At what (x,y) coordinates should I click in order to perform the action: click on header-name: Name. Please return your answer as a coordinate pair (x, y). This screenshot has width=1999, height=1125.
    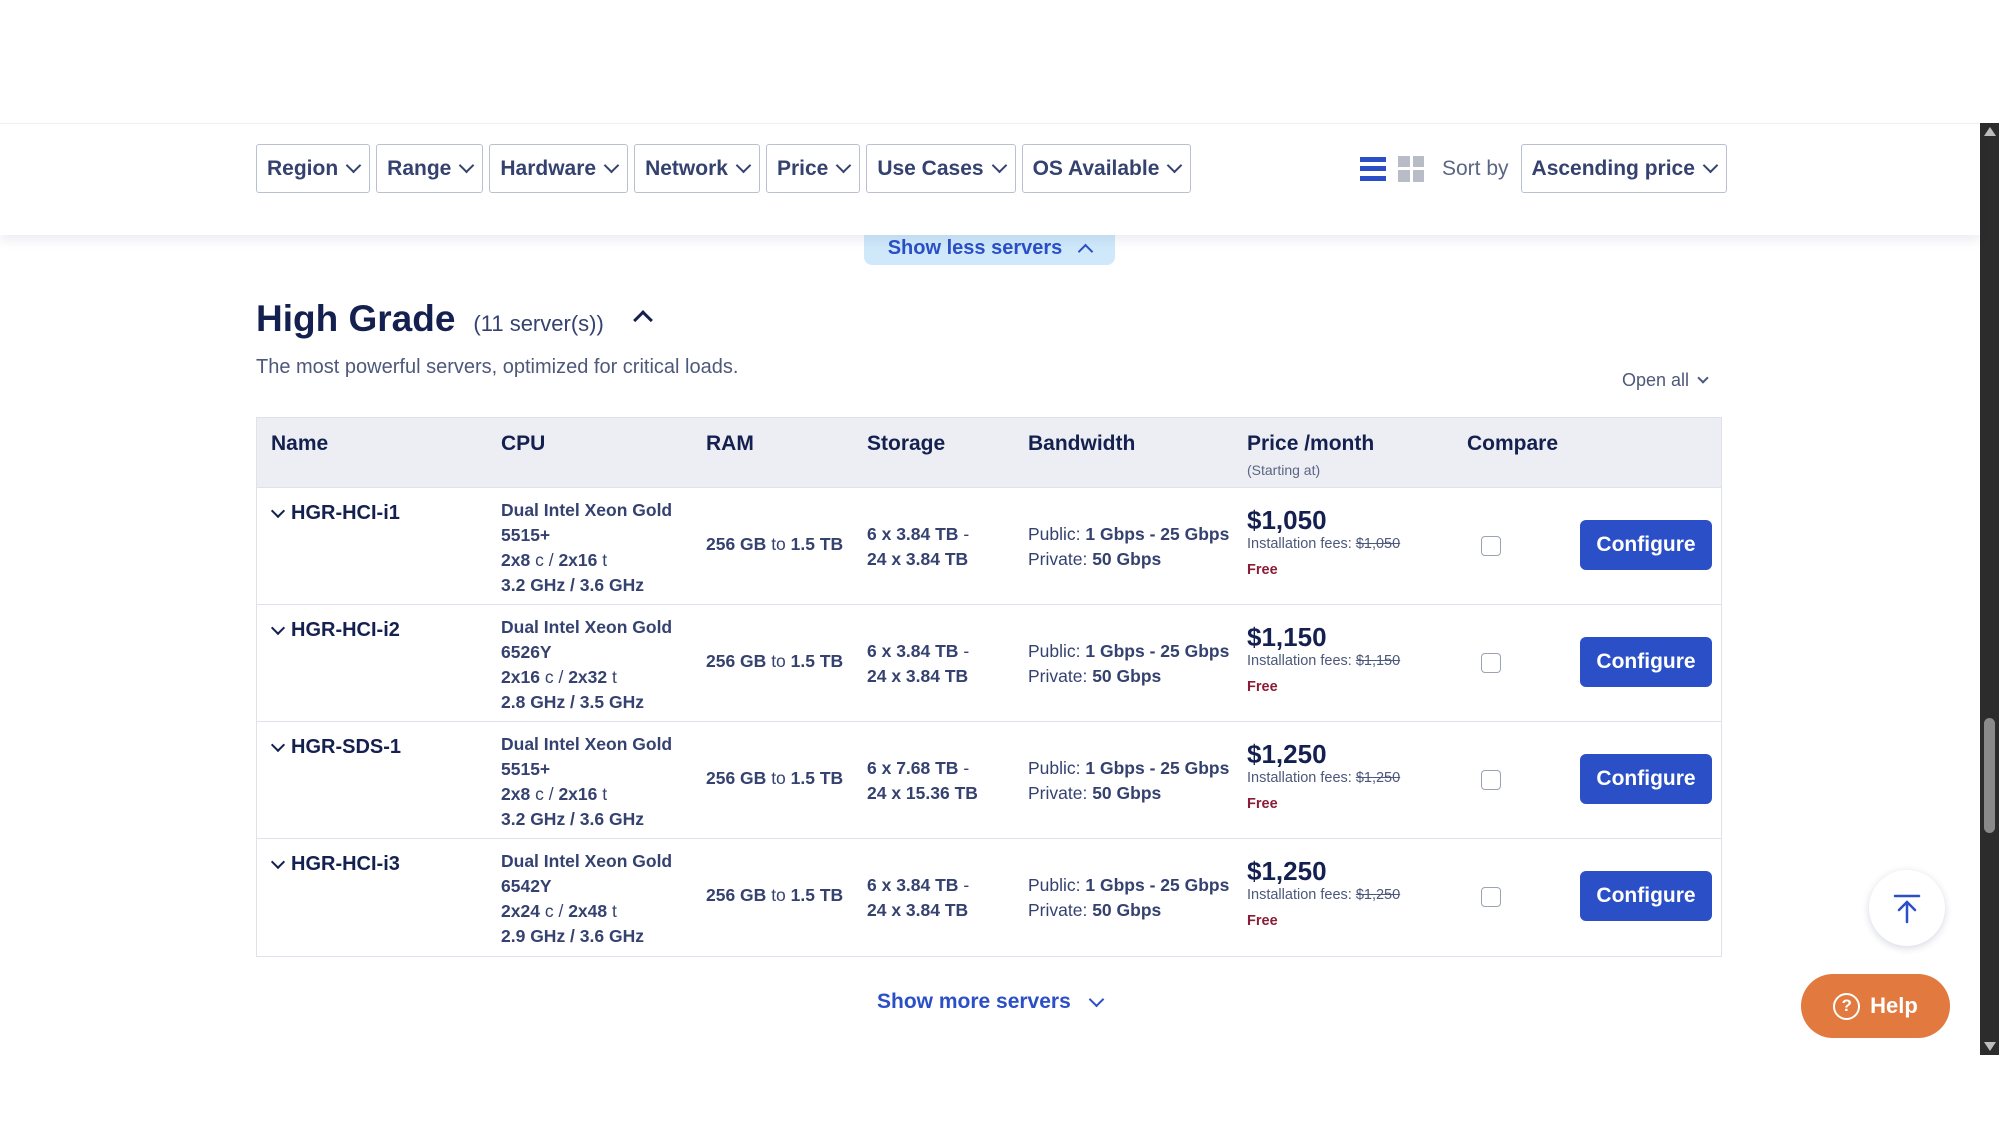
    Looking at the image, I should click on (300, 443).